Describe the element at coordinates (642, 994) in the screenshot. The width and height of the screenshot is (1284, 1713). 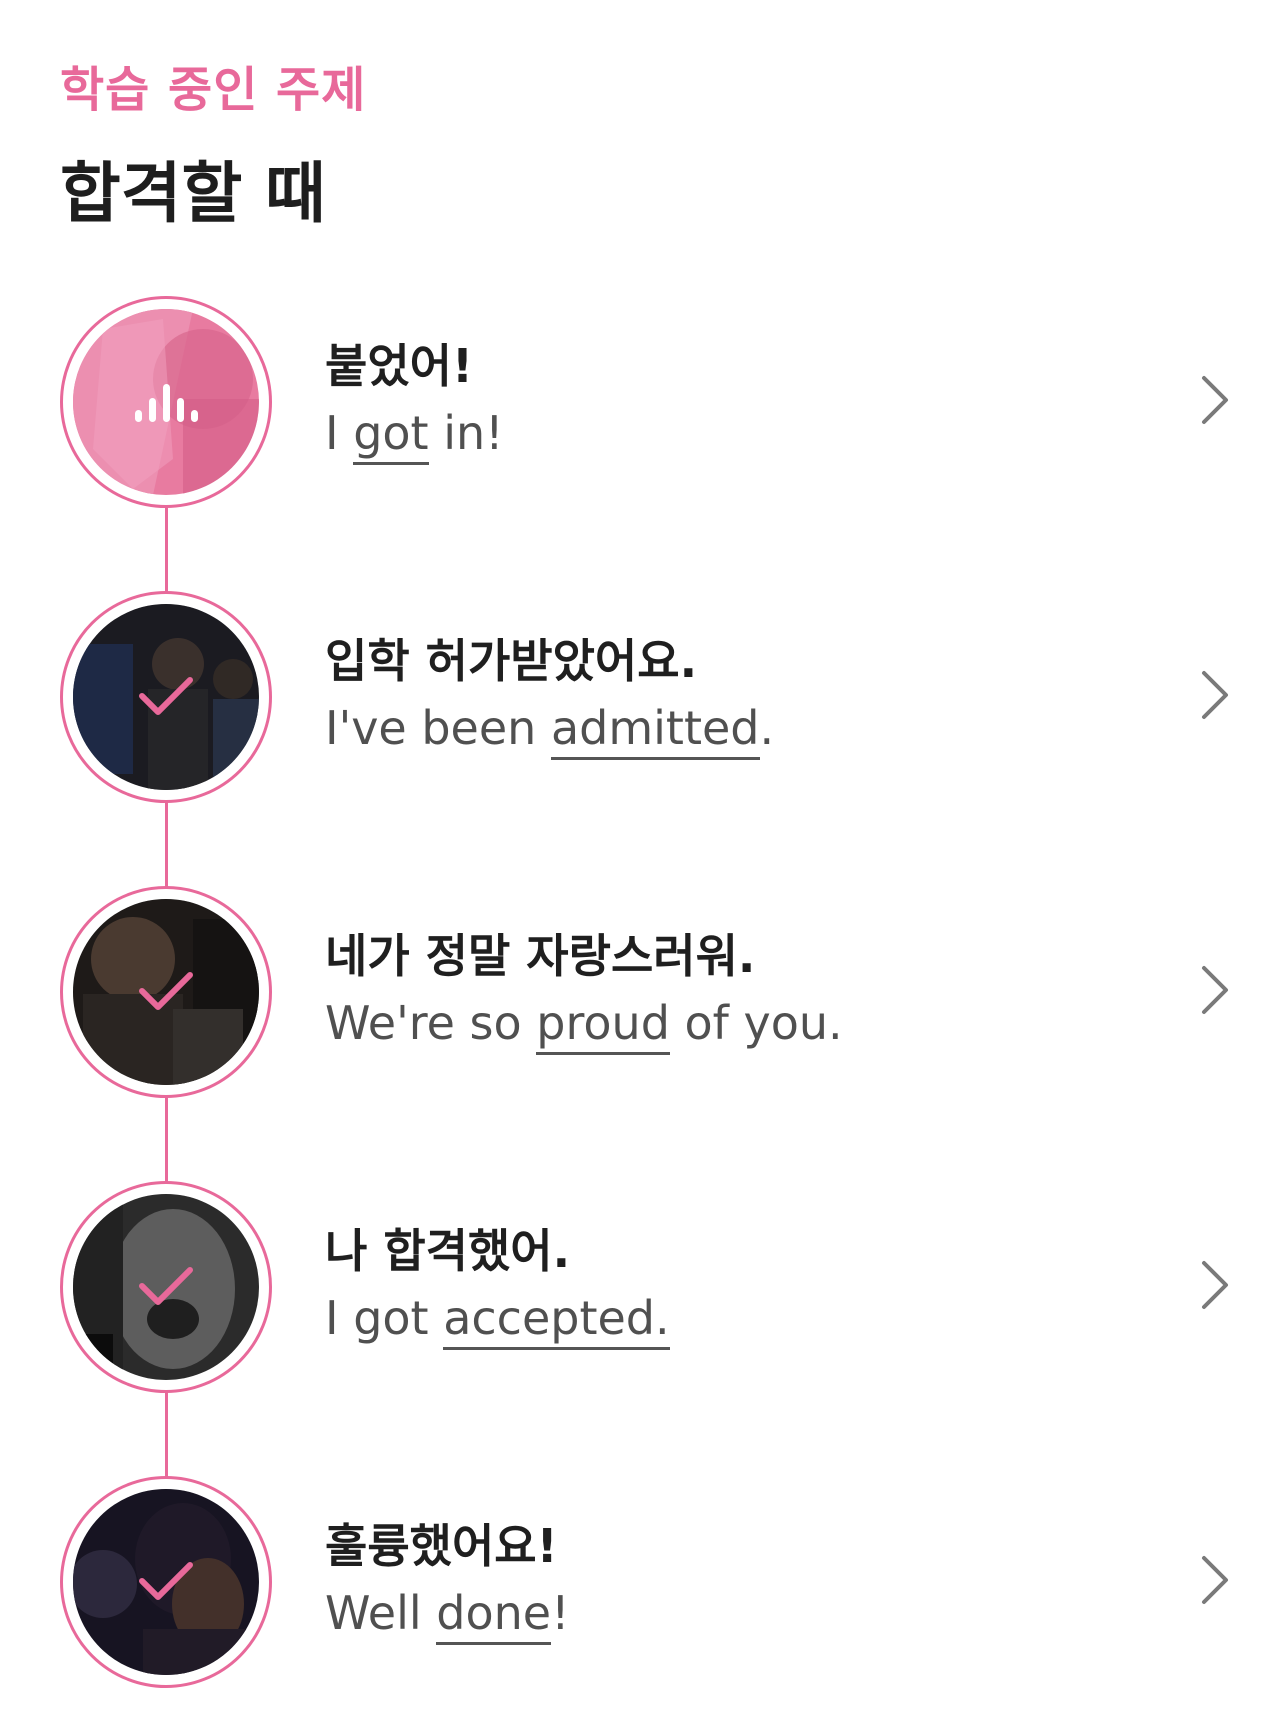
I see `lesson-item: 네가 정말 자랑스러워. We're so proud of you.` at that location.